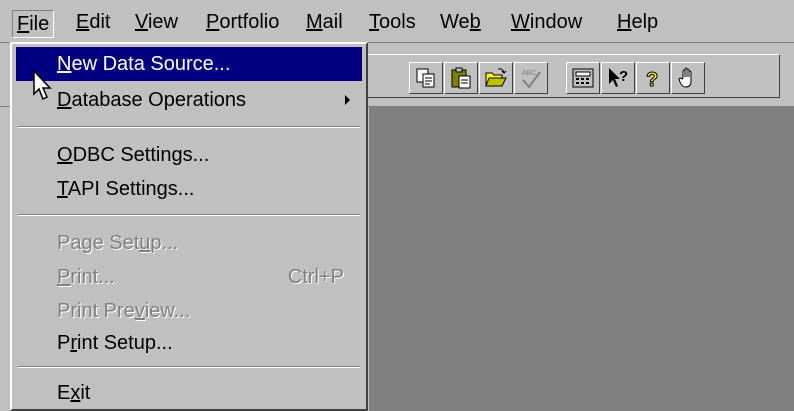 The image size is (794, 411). I want to click on copy-button, so click(426, 78).